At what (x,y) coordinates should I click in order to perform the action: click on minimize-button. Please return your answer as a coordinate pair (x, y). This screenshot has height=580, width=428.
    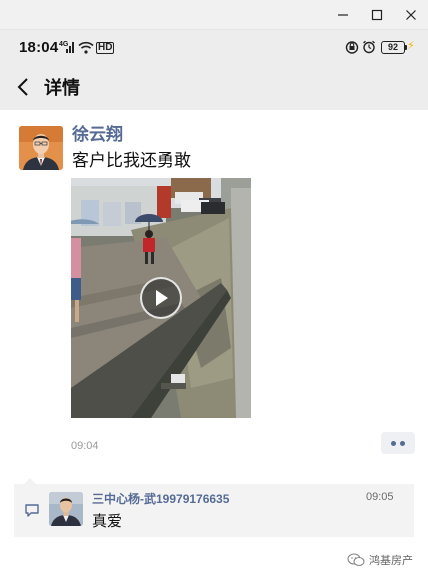
    Looking at the image, I should click on (343, 15).